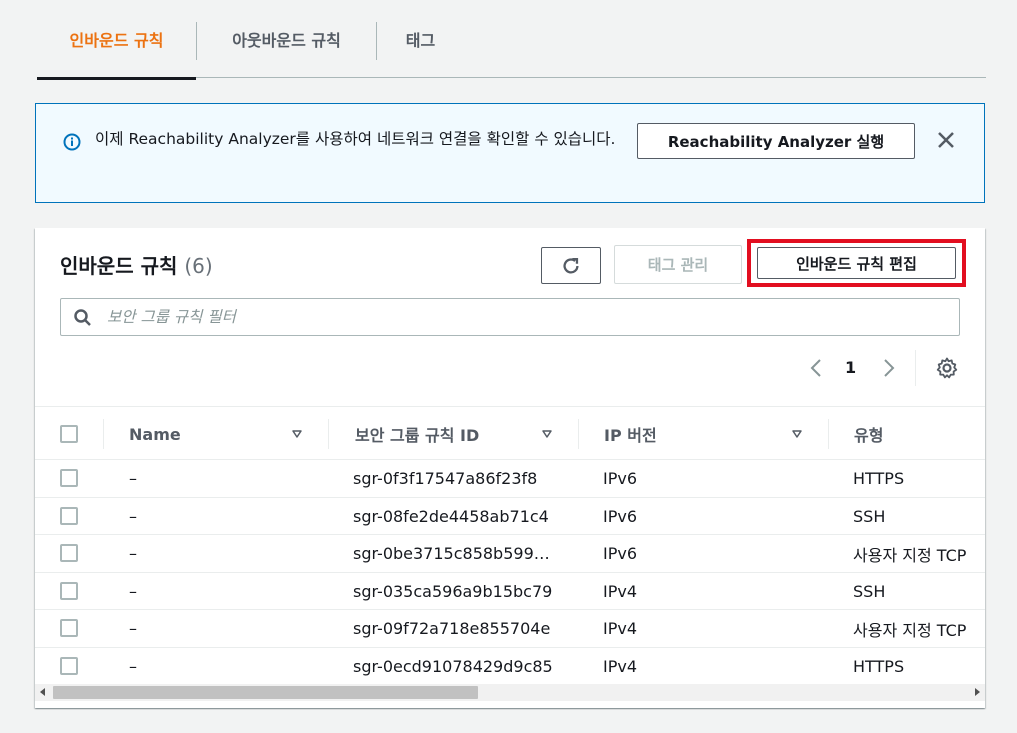 Image resolution: width=1017 pixels, height=733 pixels. I want to click on column-header-name: Name, so click(155, 434).